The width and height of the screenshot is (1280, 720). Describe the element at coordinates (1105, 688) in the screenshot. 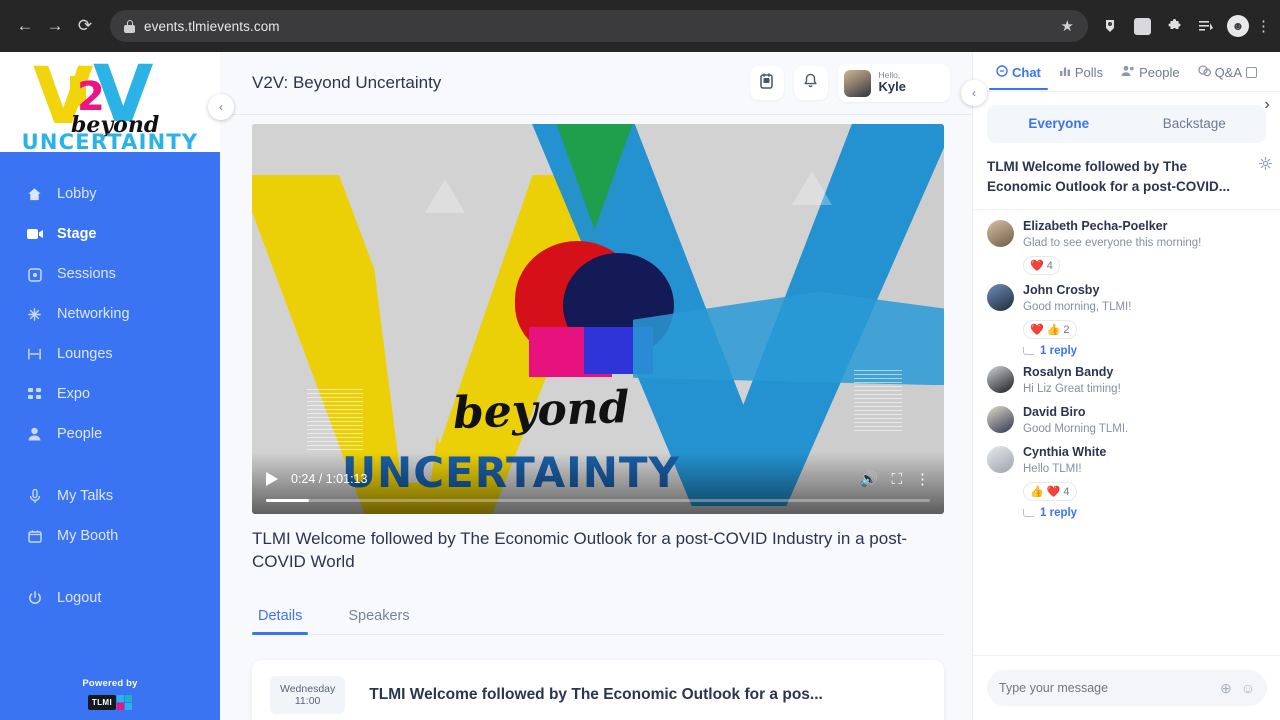

I see `message-input` at that location.